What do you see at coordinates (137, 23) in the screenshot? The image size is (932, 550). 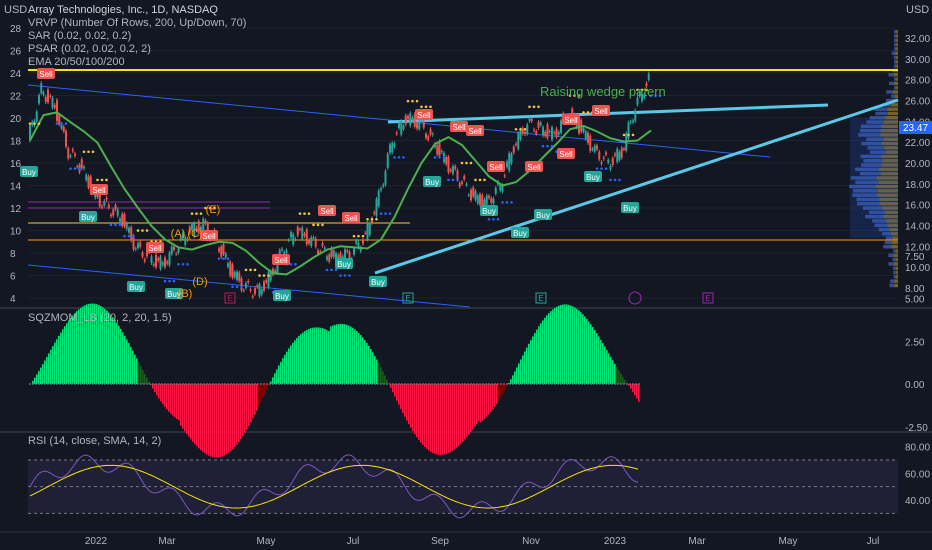 I see `indicator-vrvp: VRVP (Number Of Rows, 200, Up/Down, 70)` at bounding box center [137, 23].